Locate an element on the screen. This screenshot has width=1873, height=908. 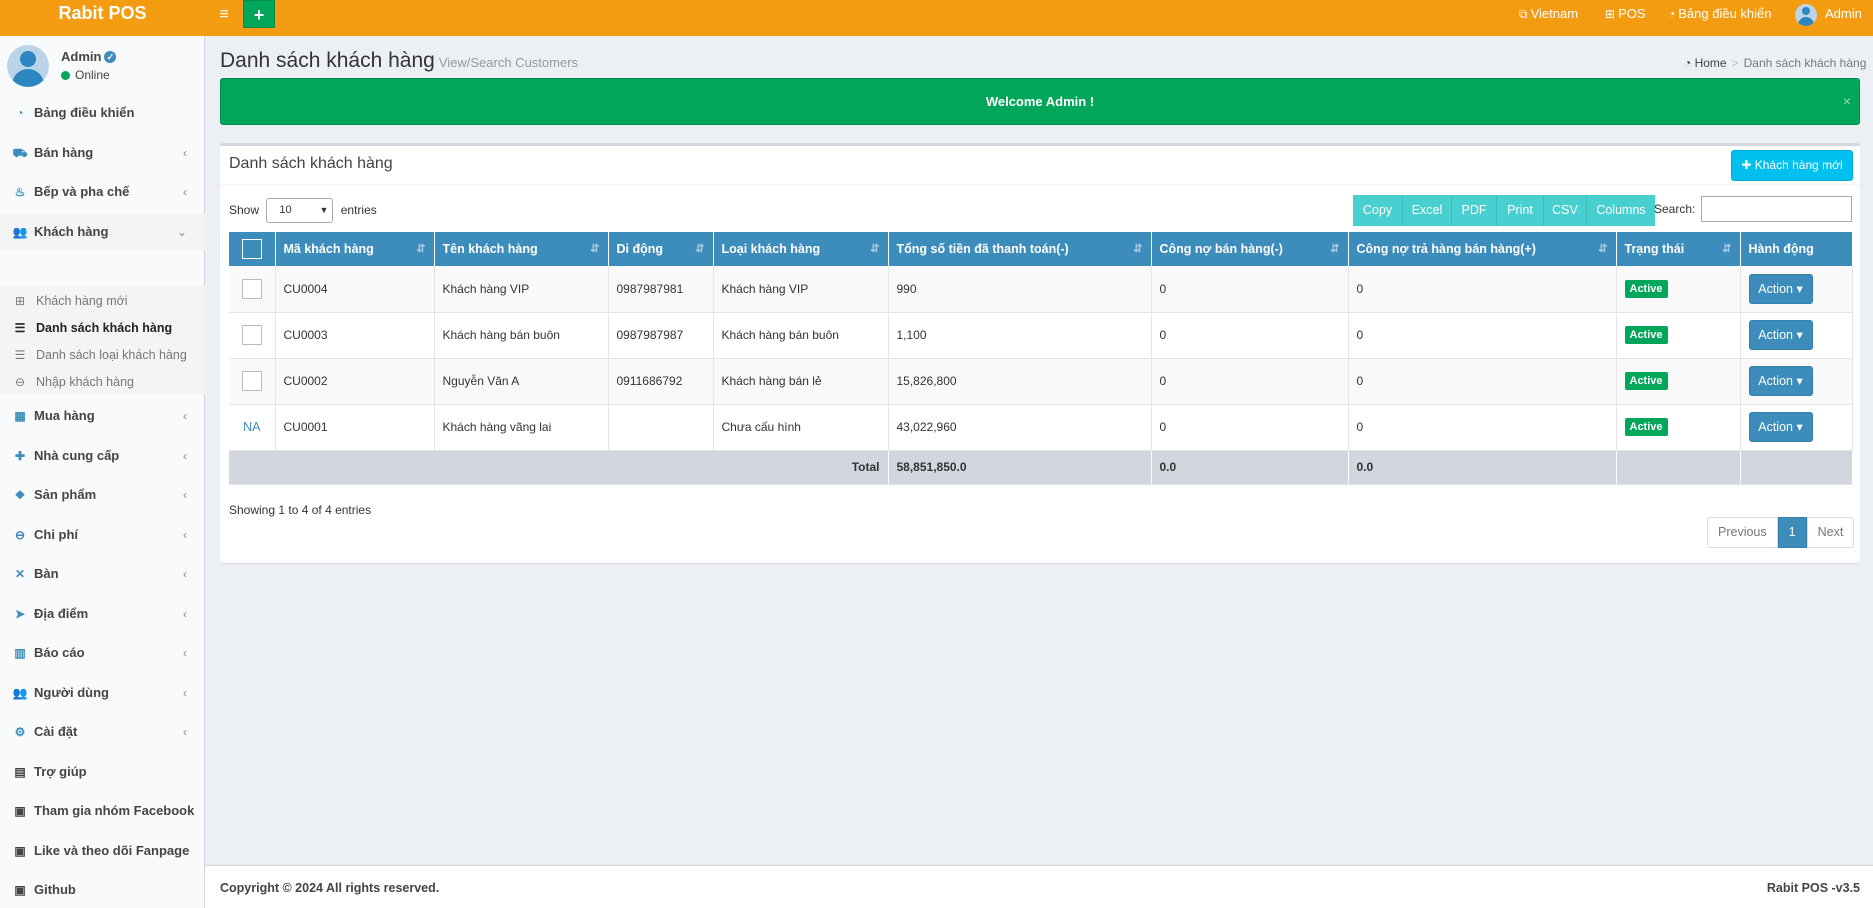
search-input is located at coordinates (1776, 209).